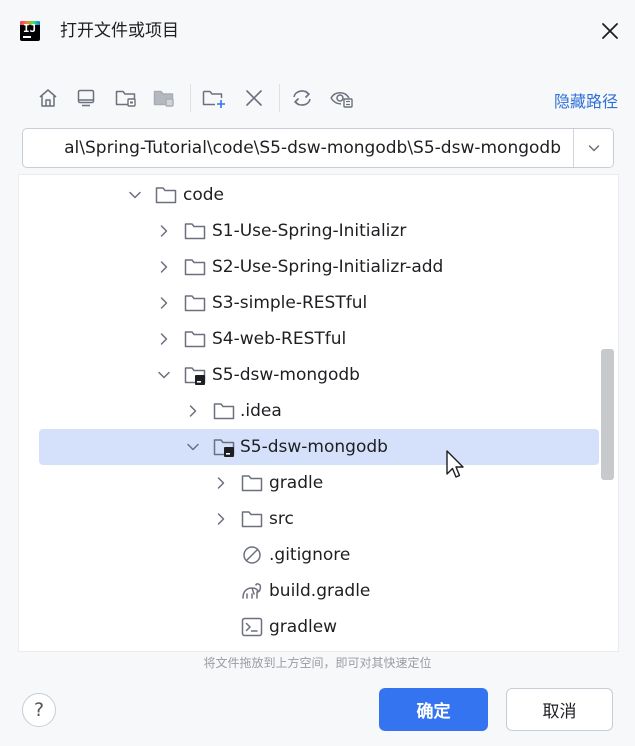 This screenshot has width=635, height=746. I want to click on refresh-button, so click(302, 98).